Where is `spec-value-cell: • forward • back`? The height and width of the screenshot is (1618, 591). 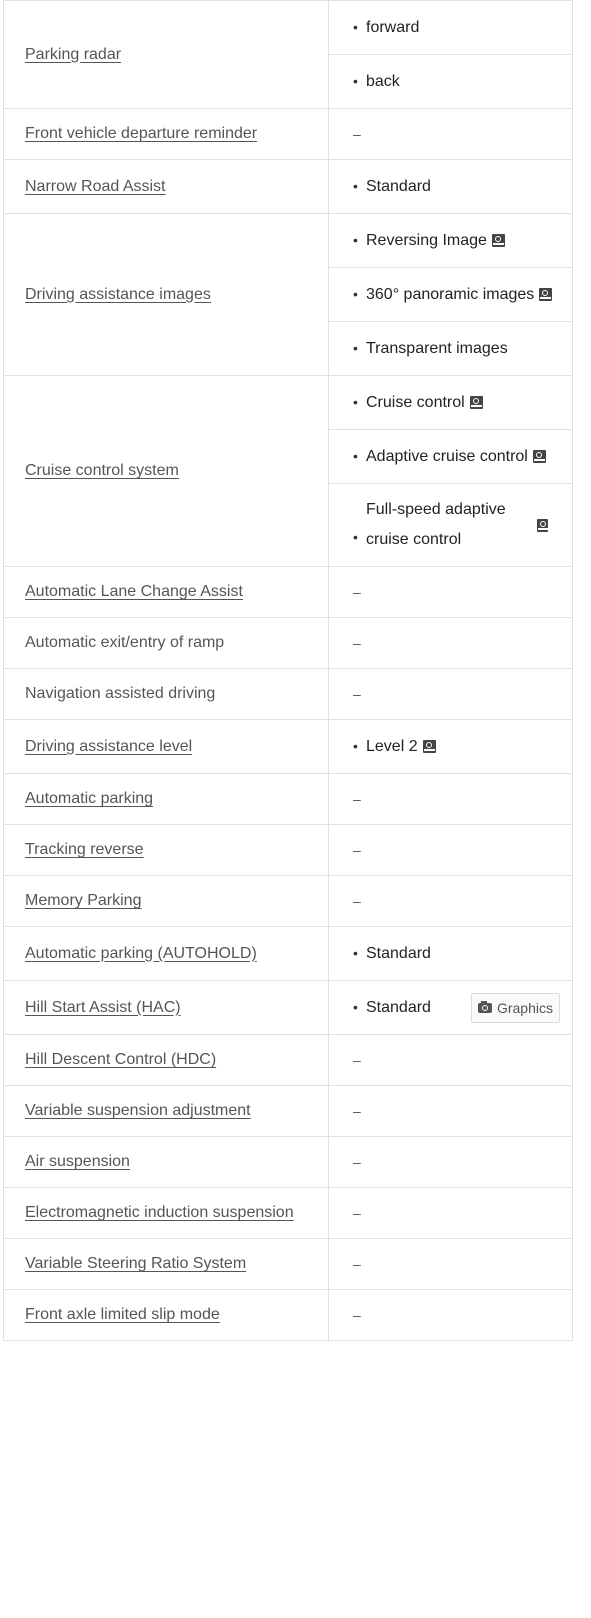
spec-value-cell: • forward • back is located at coordinates (450, 54).